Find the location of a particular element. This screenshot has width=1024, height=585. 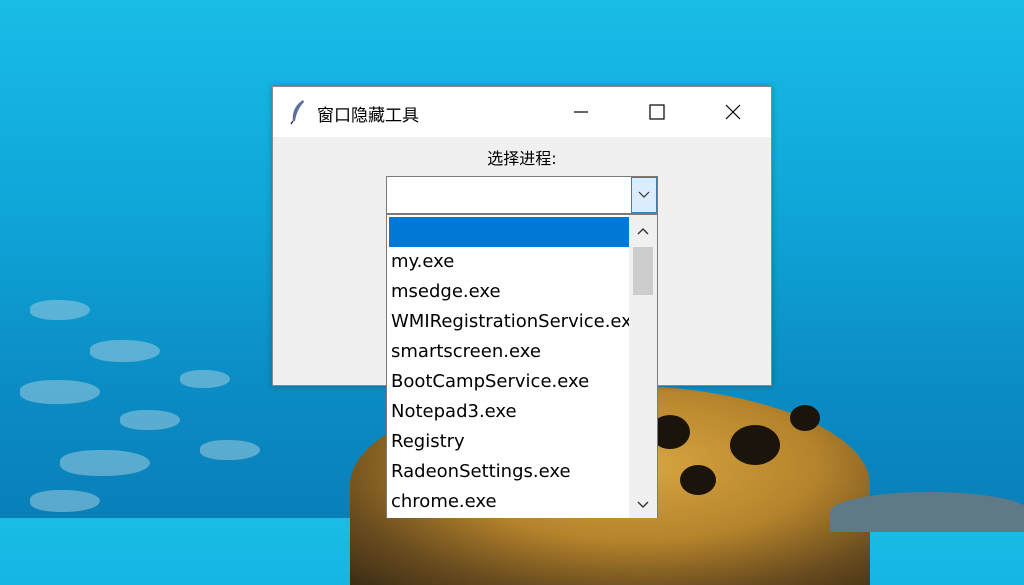

combobox-dropdown-button is located at coordinates (644, 195).